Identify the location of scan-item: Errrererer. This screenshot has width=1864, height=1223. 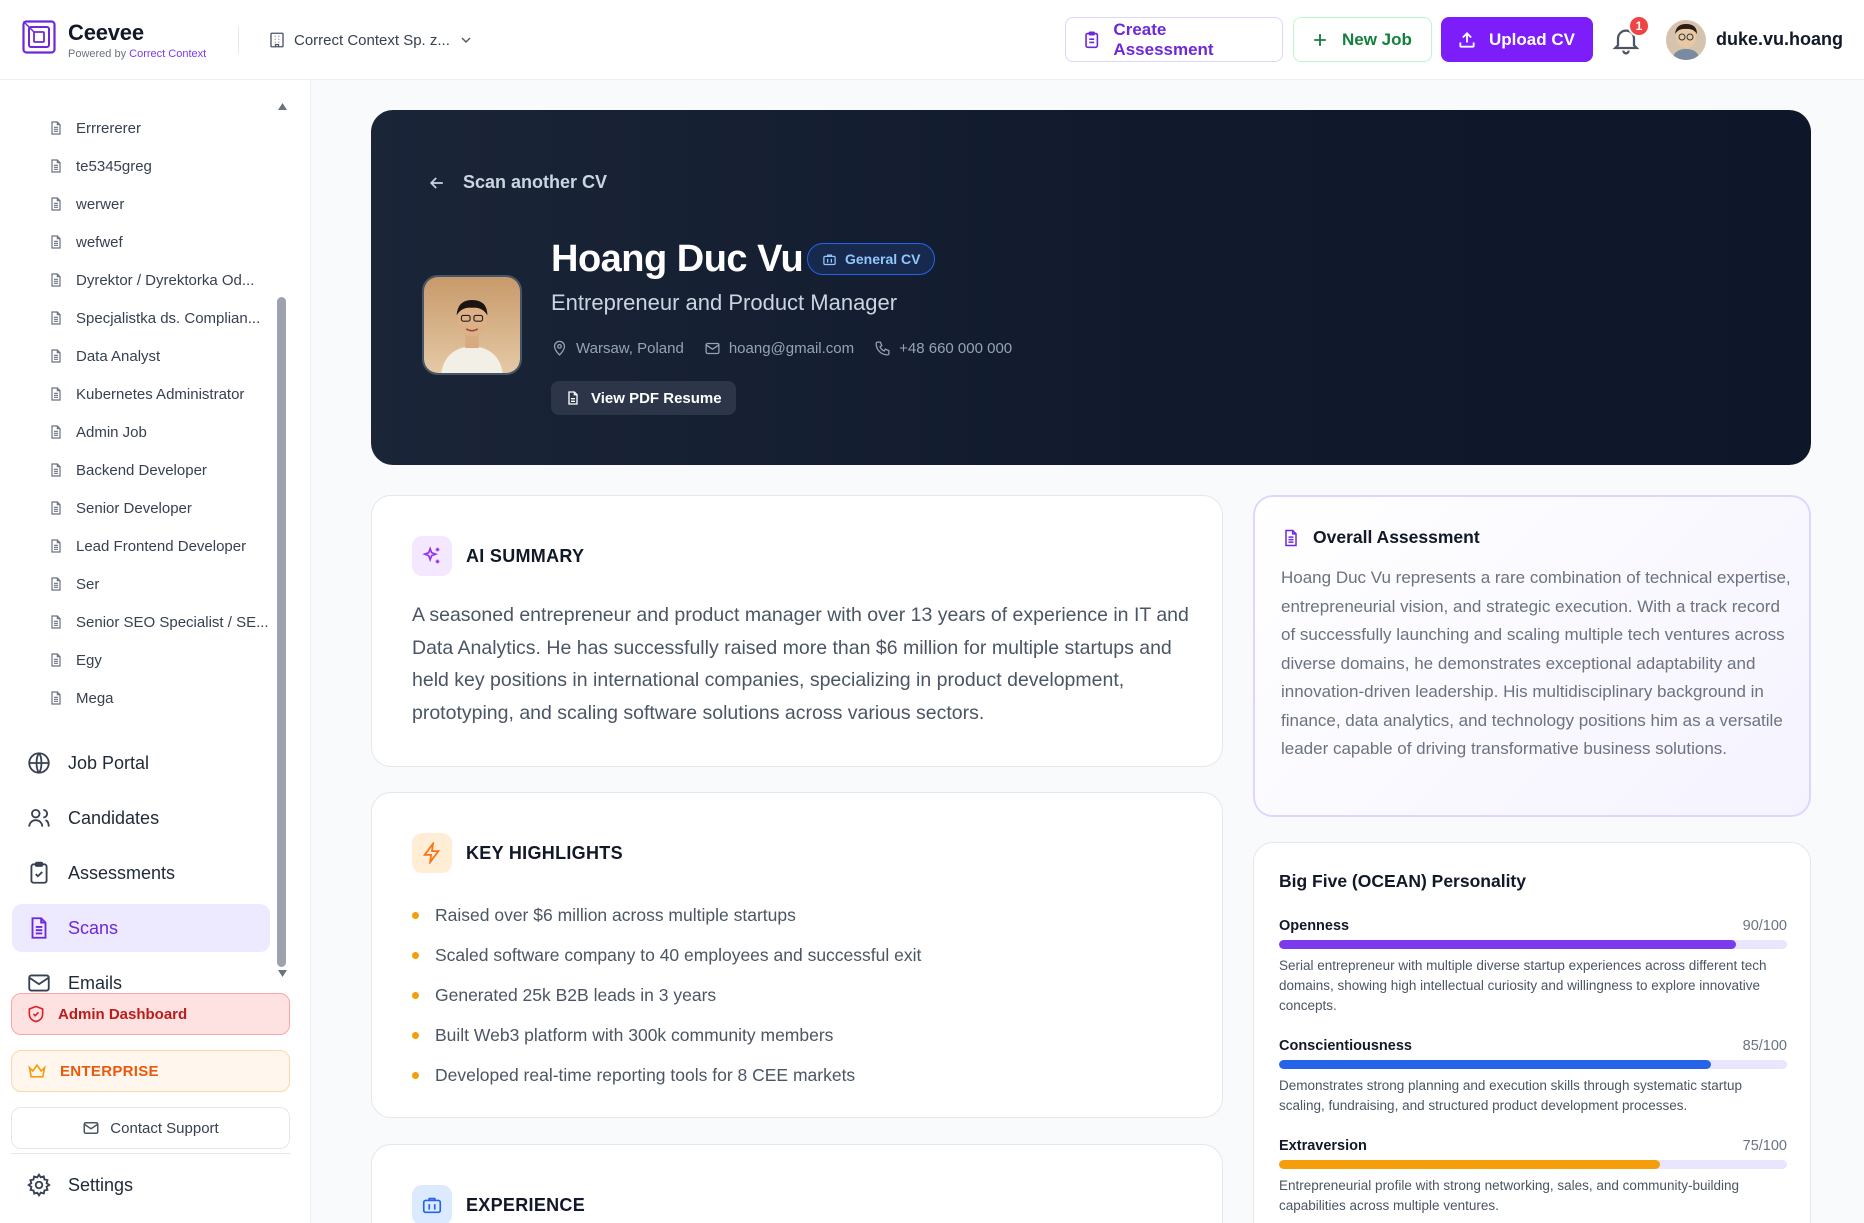
(94, 128).